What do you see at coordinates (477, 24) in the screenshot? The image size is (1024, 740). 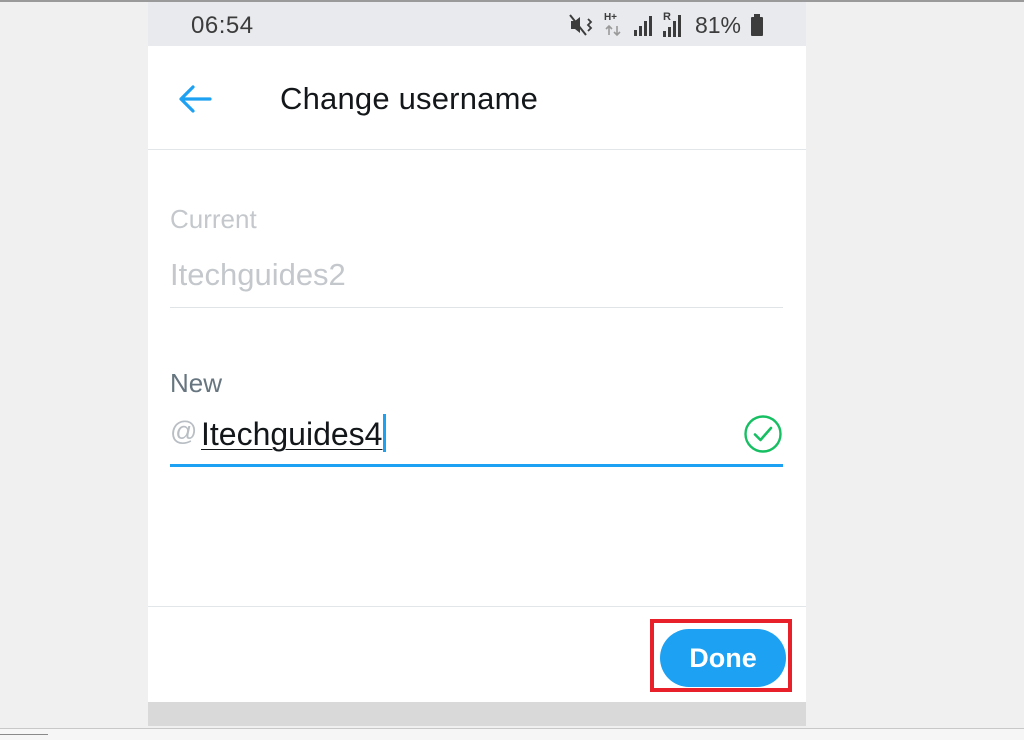 I see `status-bar: 06:54 H+ R 81%` at bounding box center [477, 24].